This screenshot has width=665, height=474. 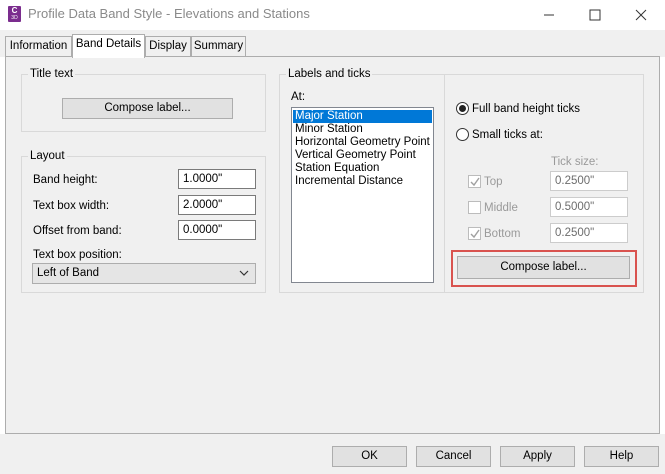 I want to click on band-height-label: Band height:, so click(x=65, y=180).